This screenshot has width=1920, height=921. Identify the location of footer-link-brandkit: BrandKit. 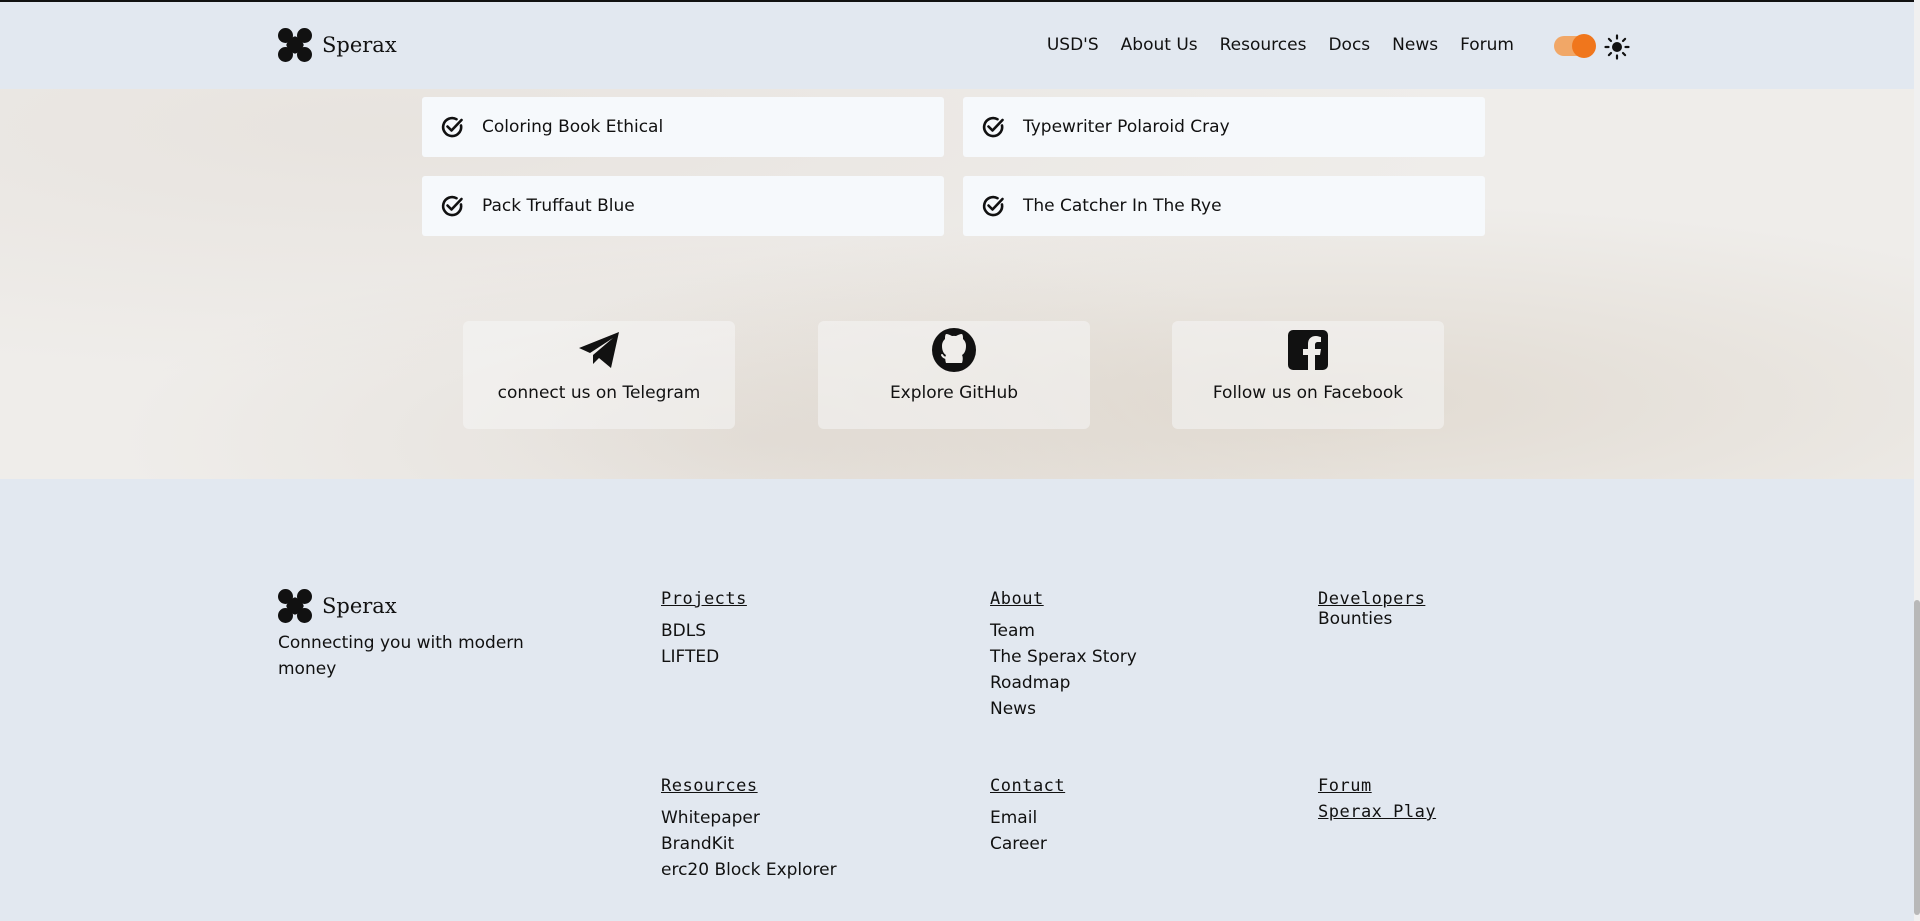
(749, 844).